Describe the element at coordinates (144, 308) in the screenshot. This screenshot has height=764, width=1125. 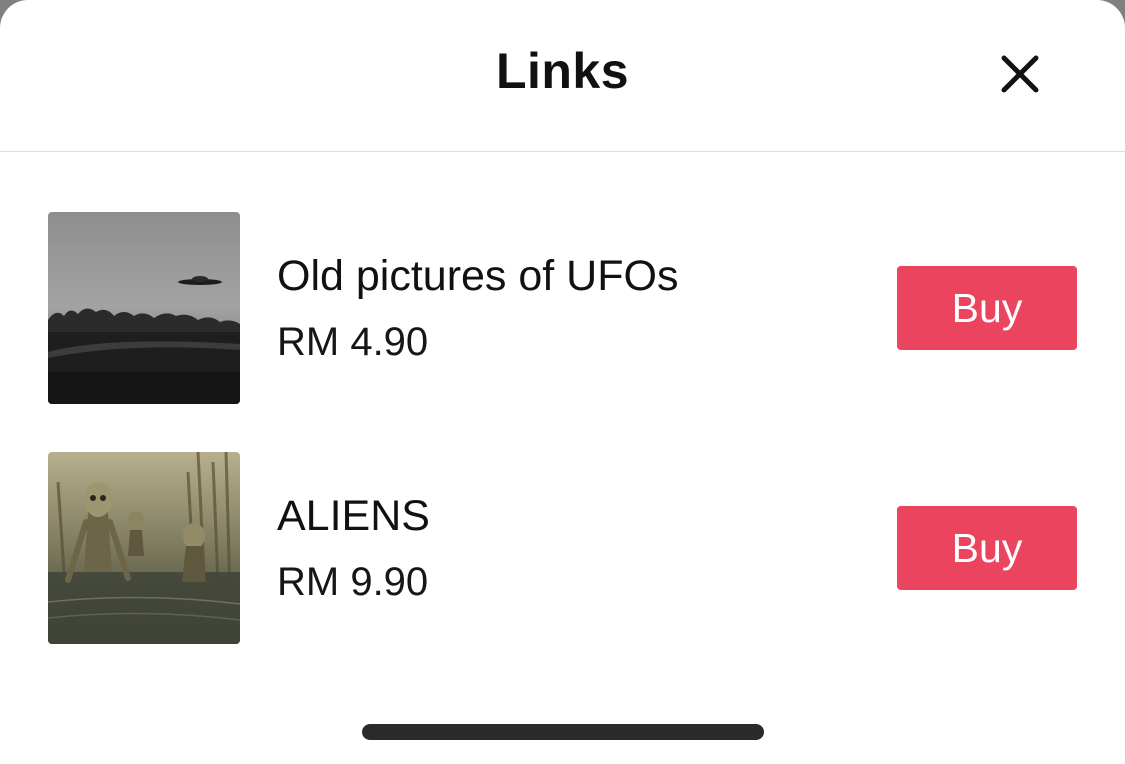
I see `ufo-photo-thumbnail` at that location.